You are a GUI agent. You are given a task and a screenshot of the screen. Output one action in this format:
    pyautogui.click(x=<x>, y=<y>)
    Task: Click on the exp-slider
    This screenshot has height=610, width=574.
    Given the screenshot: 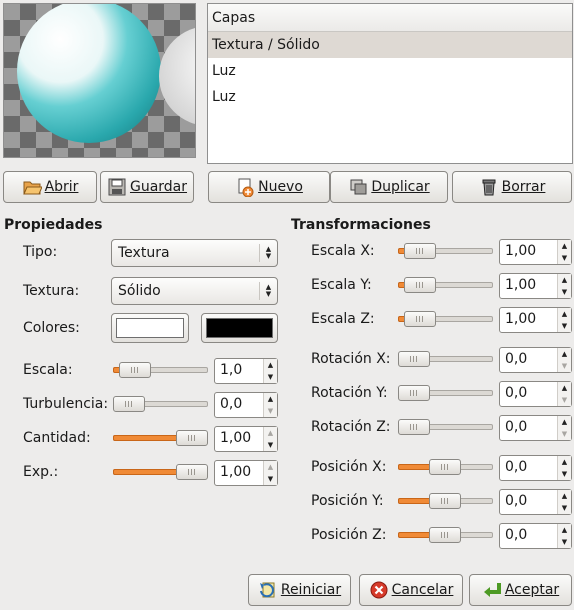 What is the action you would take?
    pyautogui.click(x=160, y=472)
    